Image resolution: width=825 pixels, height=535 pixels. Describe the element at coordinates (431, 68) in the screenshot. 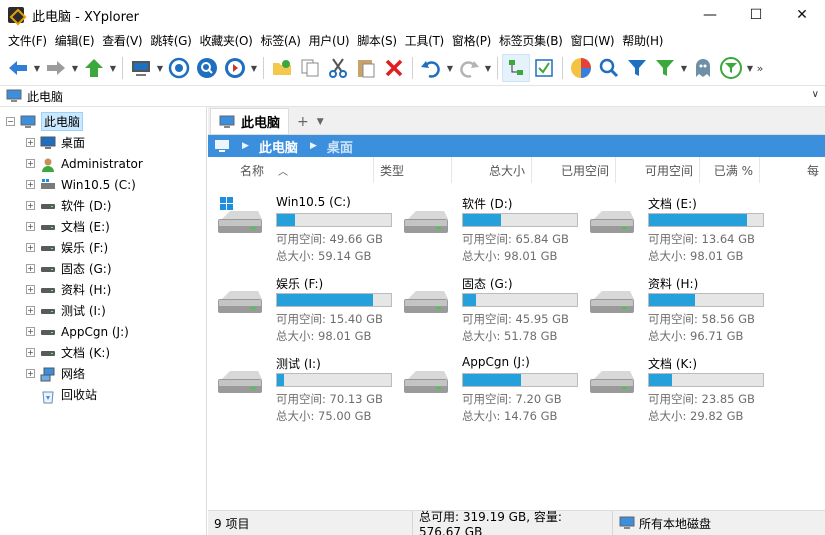

I see `undo-icon` at that location.